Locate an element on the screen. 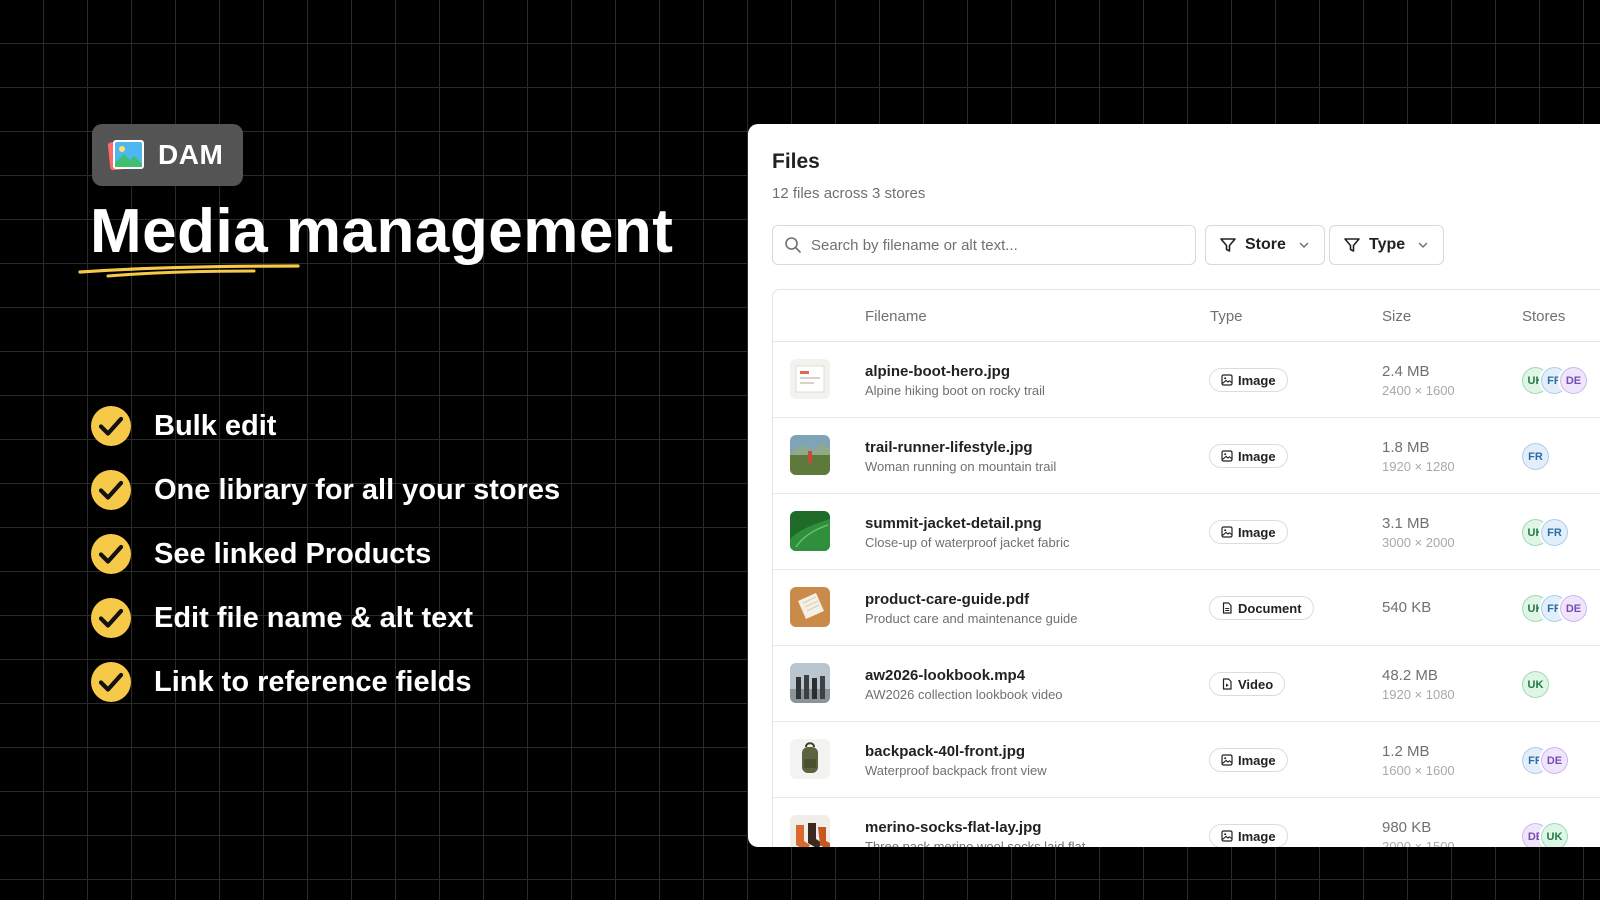  dam-badge: DAM is located at coordinates (168, 155).